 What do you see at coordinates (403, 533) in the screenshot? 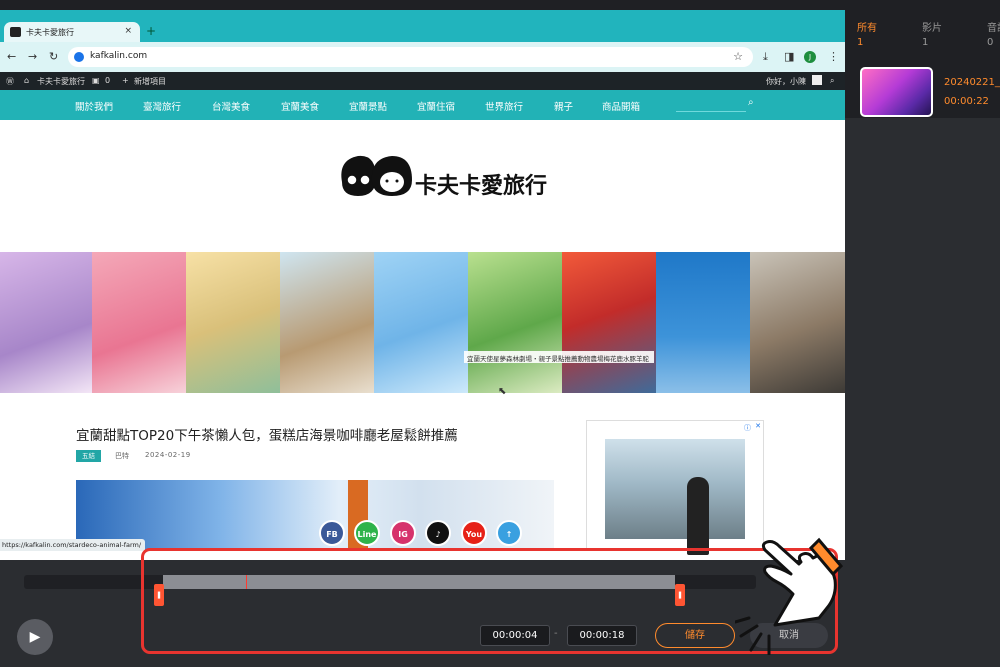
I see `instagram-icon: IG` at bounding box center [403, 533].